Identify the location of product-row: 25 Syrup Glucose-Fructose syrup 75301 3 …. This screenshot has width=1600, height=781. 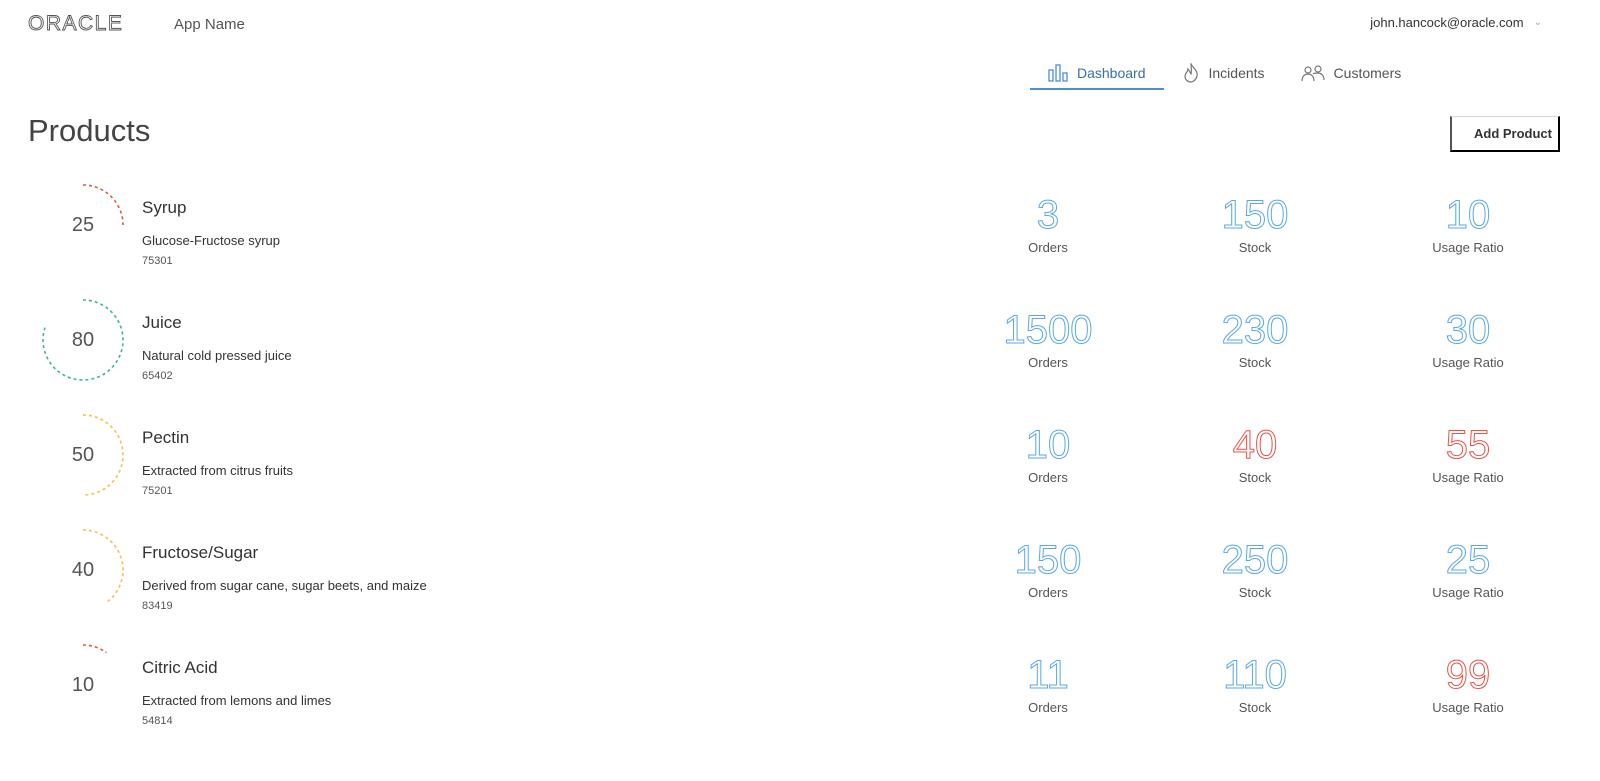
(800, 235).